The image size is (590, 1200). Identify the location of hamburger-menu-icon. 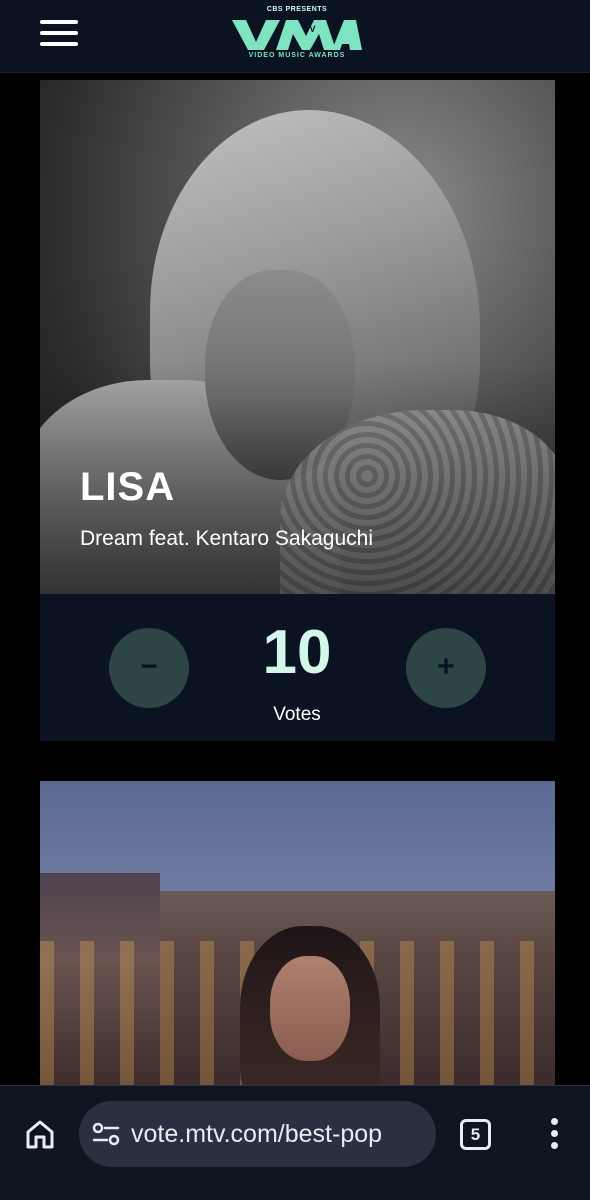
(59, 33).